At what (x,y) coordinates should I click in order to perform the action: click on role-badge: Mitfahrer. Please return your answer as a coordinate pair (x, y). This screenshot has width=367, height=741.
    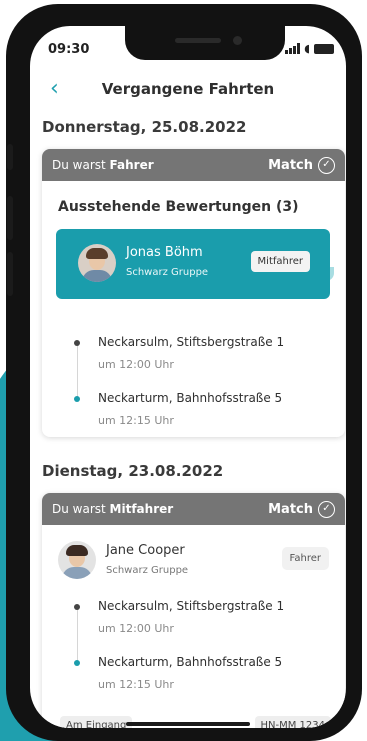
    Looking at the image, I should click on (280, 261).